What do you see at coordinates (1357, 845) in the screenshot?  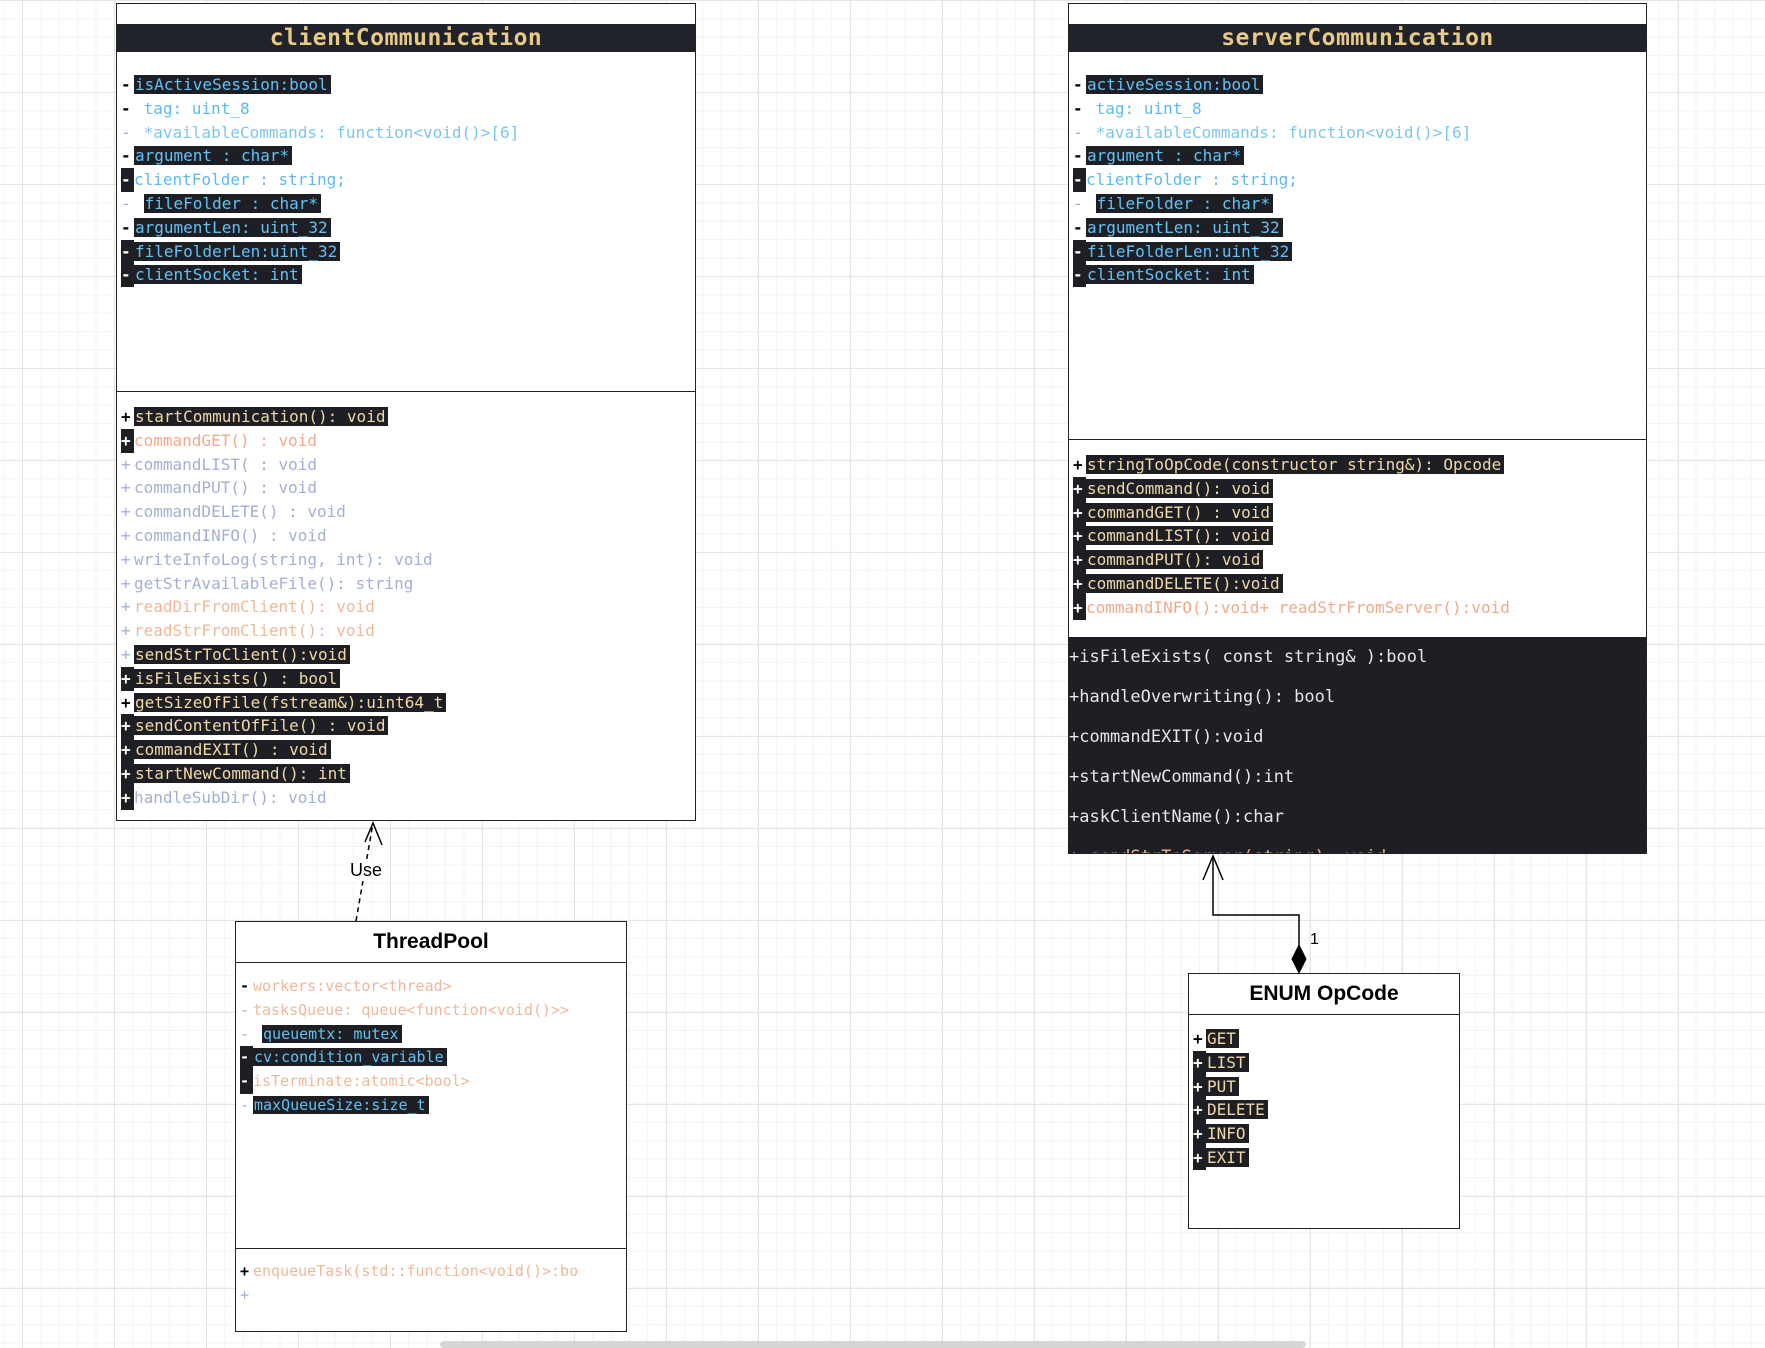 I see `method-row: + sendStrToServer(string): void` at bounding box center [1357, 845].